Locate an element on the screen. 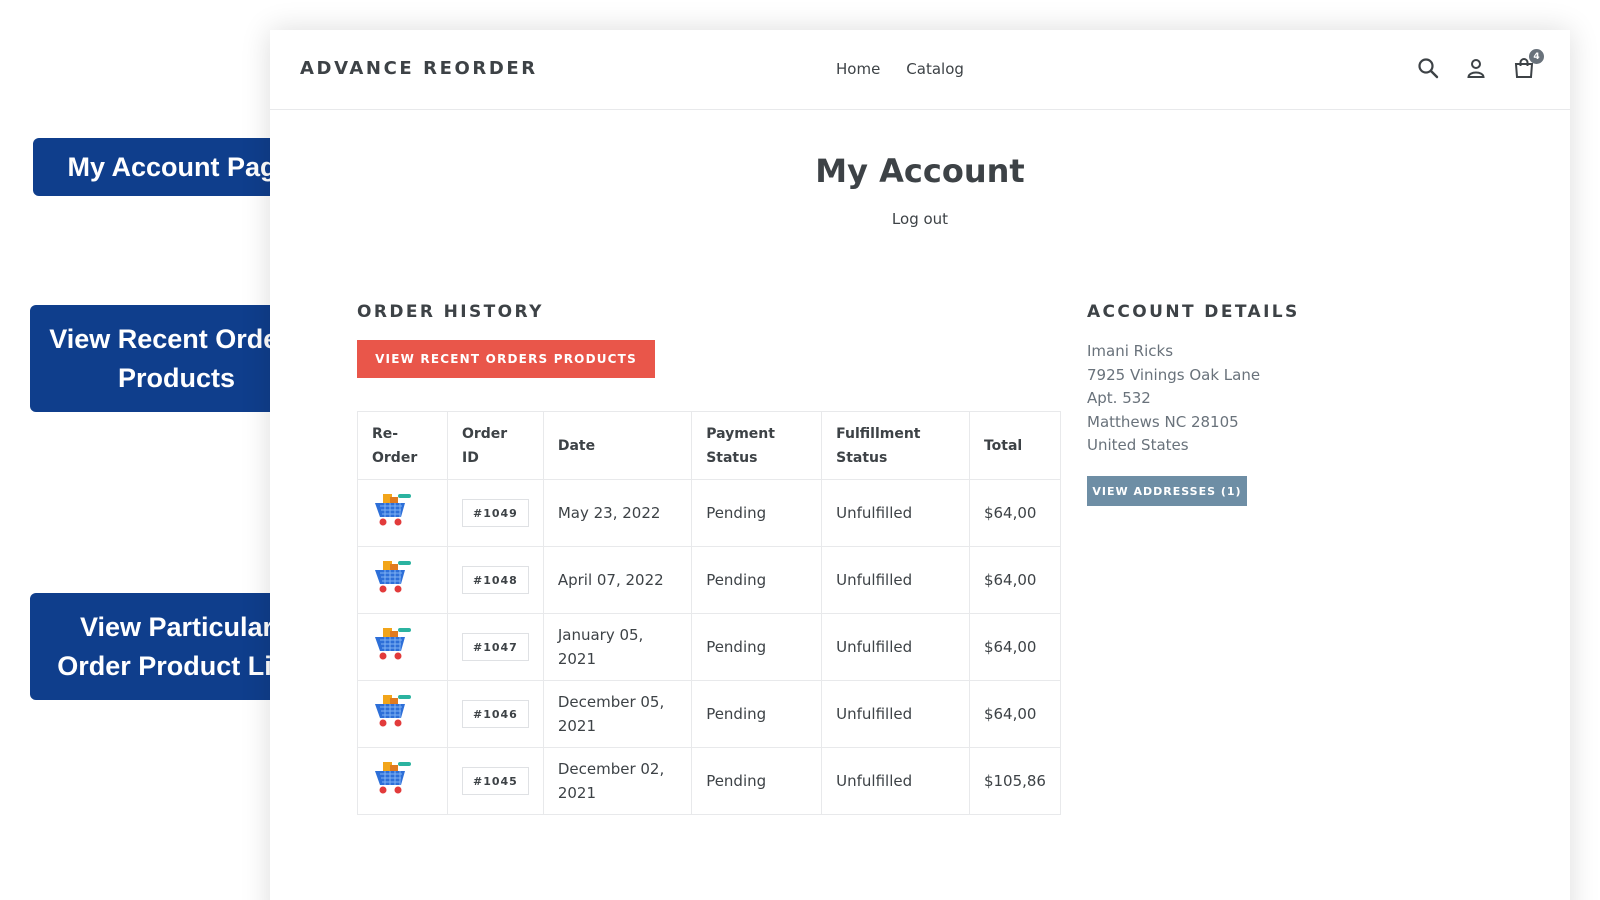 This screenshot has height=900, width=1600. order-id-link: #1049 is located at coordinates (495, 513).